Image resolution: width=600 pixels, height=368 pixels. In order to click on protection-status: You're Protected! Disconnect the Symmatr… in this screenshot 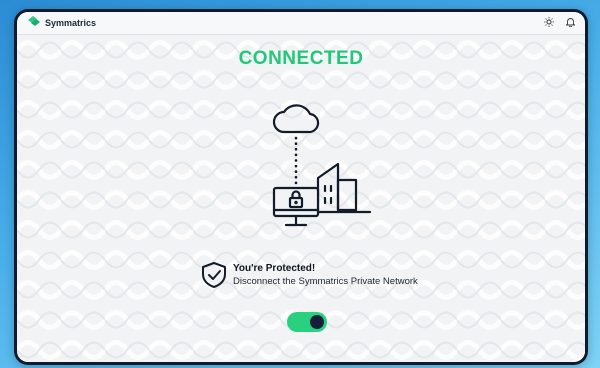, I will do `click(309, 277)`.